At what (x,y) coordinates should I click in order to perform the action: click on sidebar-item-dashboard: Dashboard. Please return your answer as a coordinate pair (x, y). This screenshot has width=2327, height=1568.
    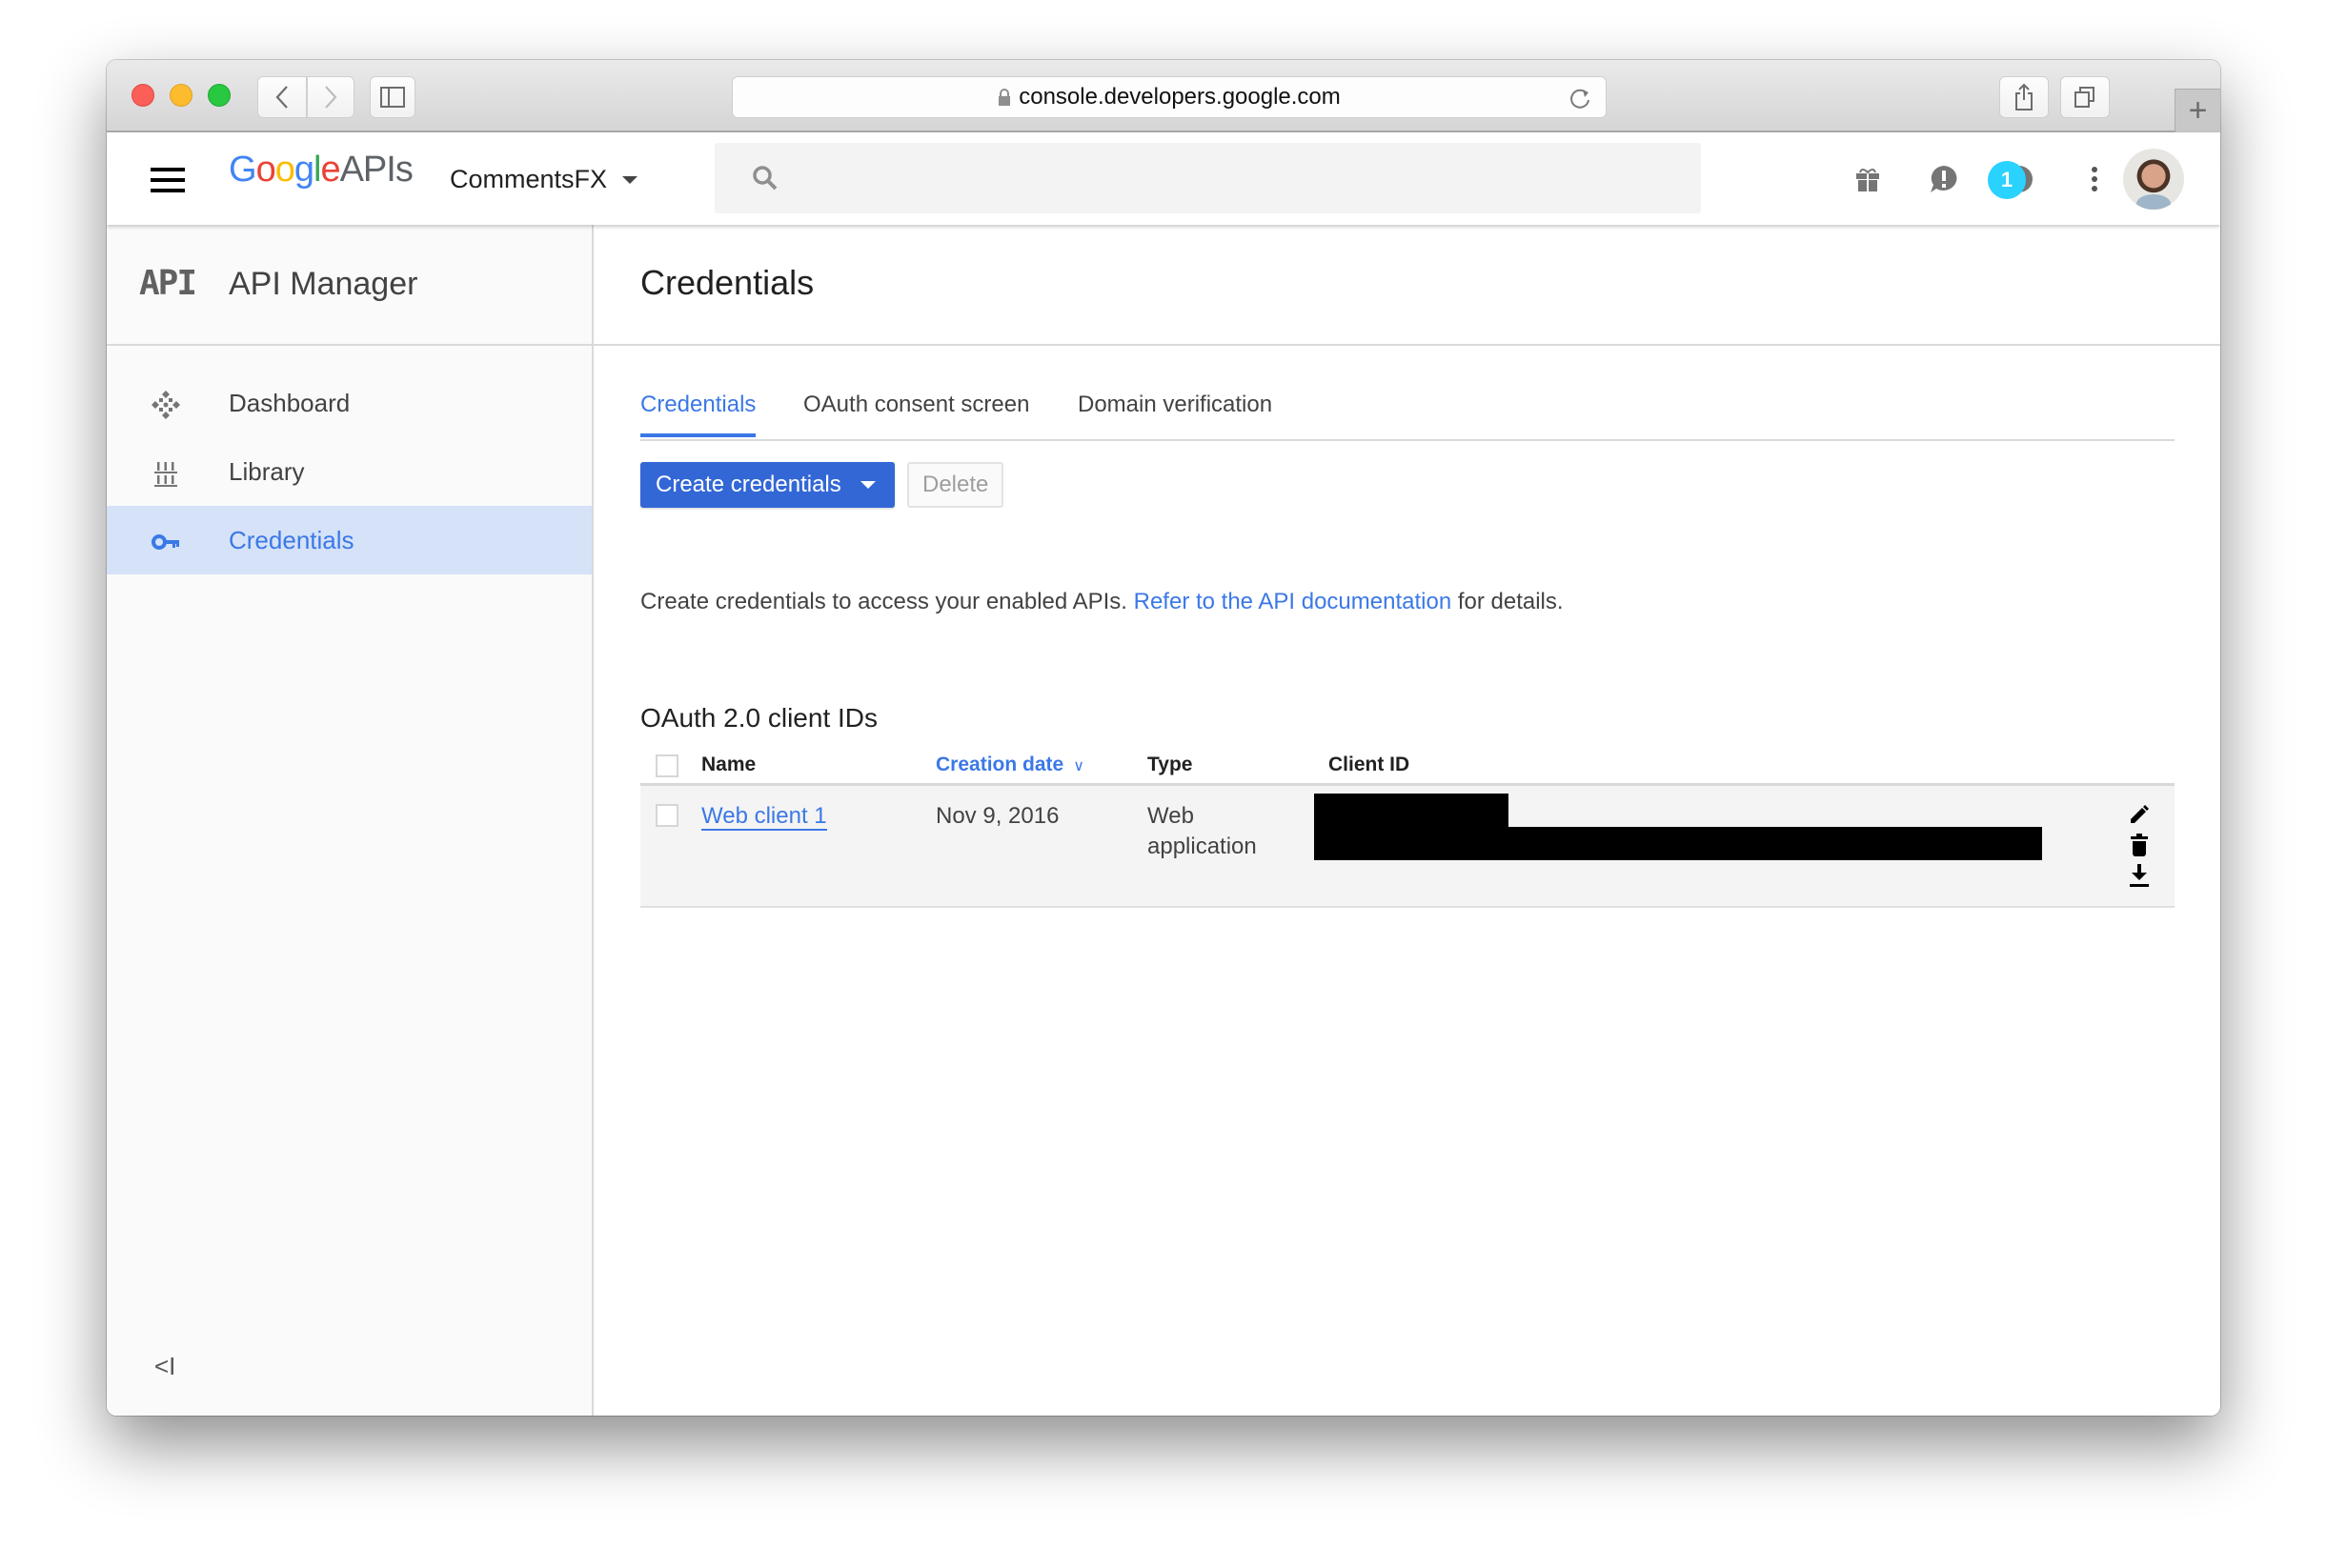
    Looking at the image, I should click on (350, 403).